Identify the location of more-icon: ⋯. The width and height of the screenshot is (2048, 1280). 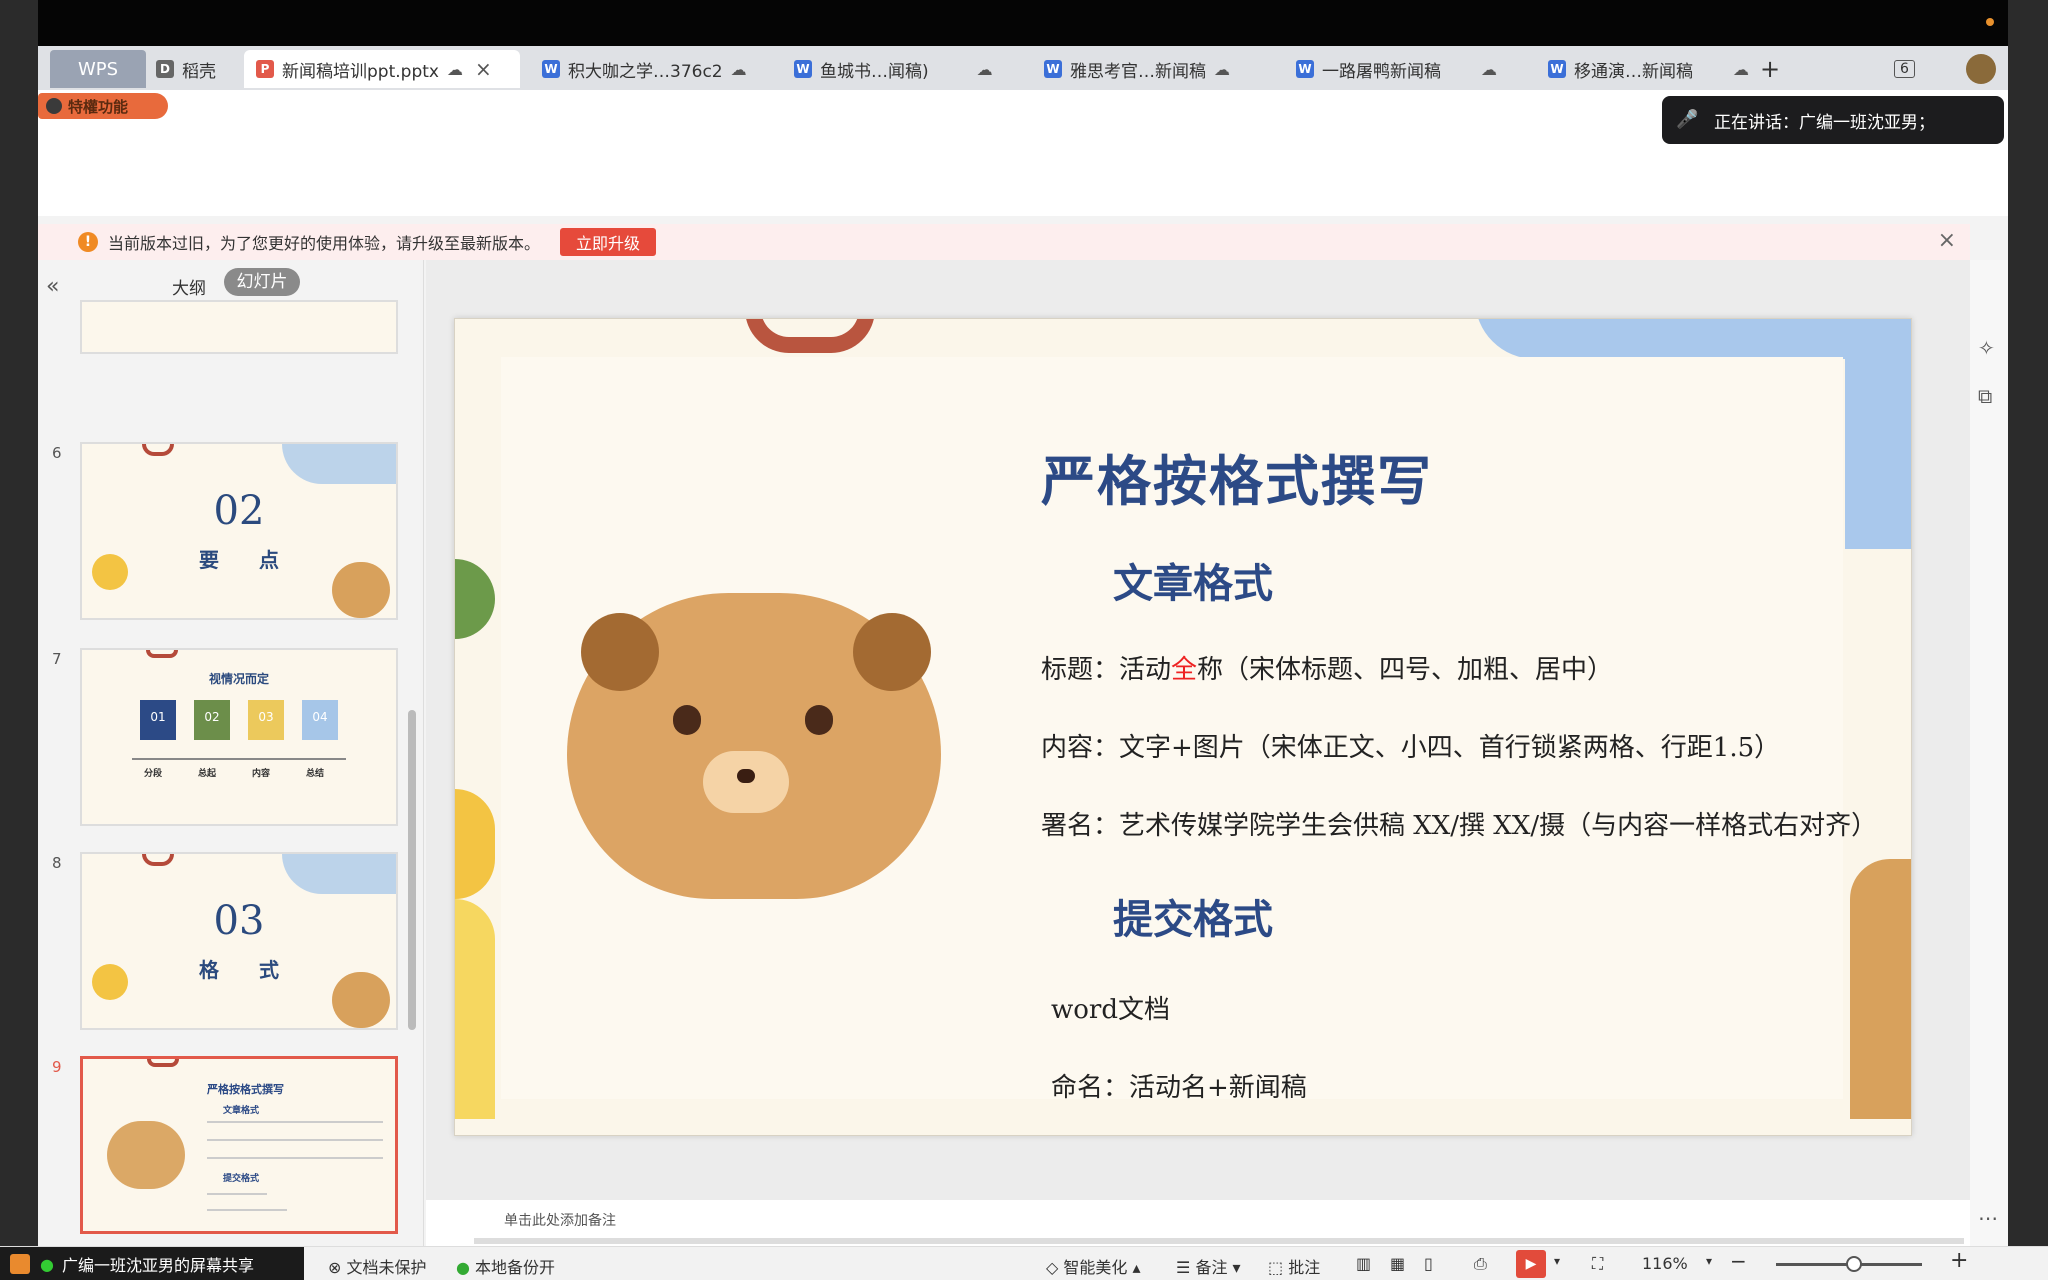
(1988, 1218).